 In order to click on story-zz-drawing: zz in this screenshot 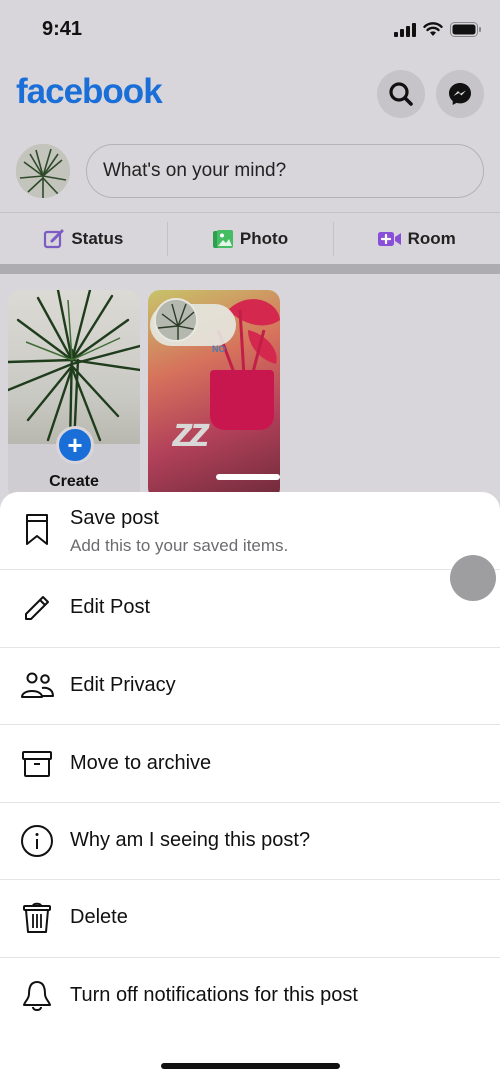, I will do `click(191, 431)`.